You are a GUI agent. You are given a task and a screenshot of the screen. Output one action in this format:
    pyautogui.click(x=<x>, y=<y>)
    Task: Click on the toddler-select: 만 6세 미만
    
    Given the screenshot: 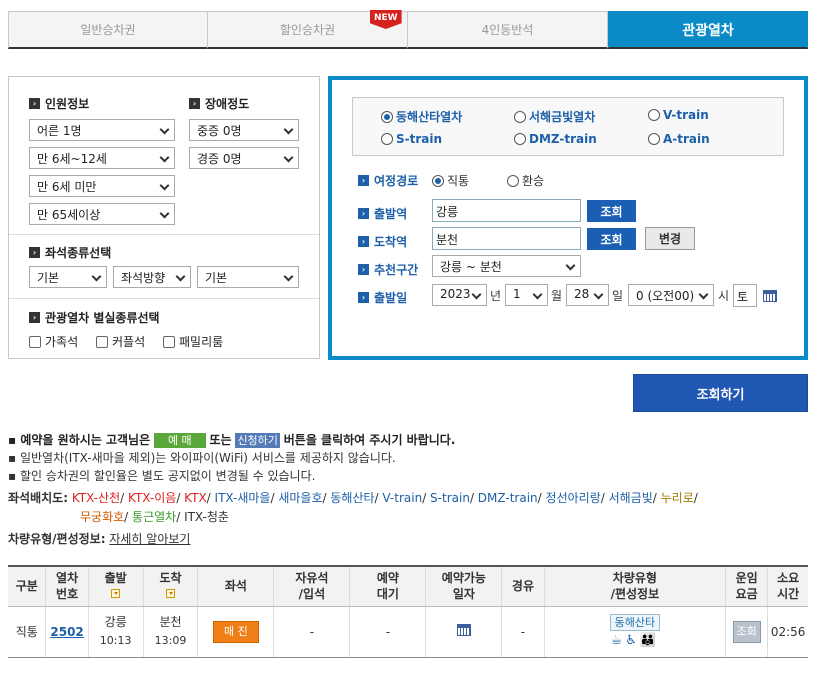 What is the action you would take?
    pyautogui.click(x=102, y=186)
    